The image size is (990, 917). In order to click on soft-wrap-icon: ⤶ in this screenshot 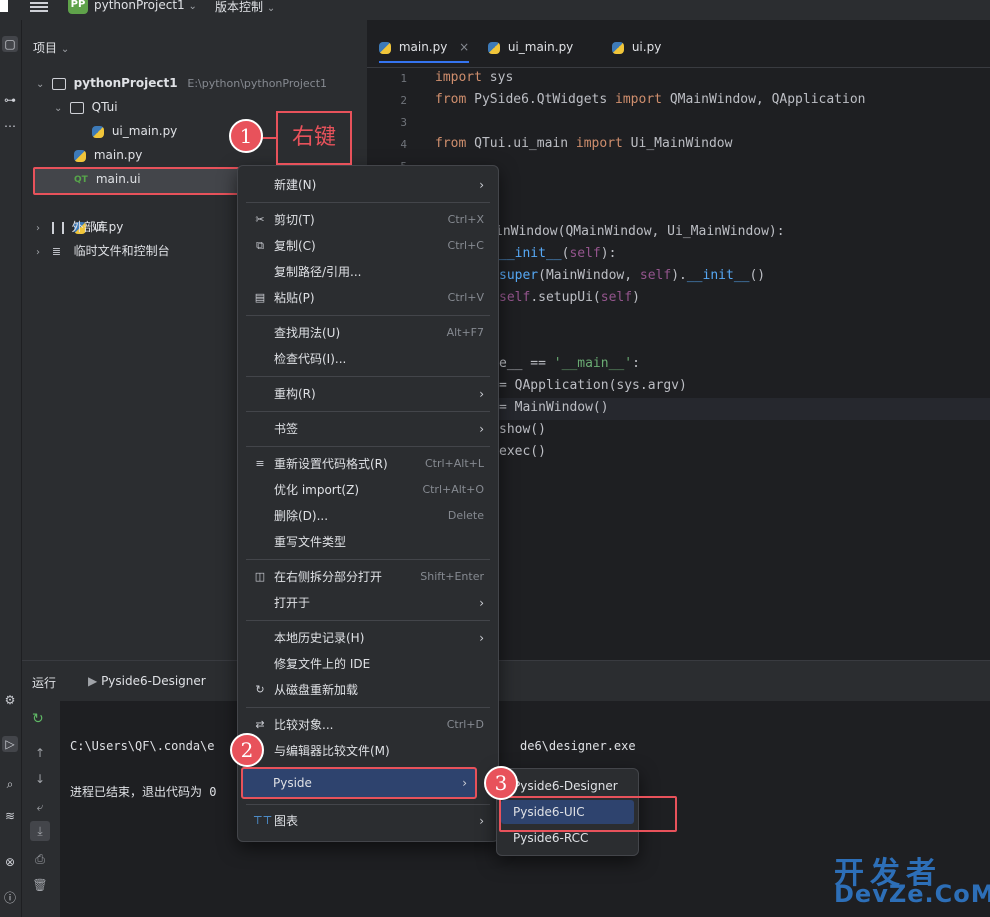, I will do `click(40, 807)`.